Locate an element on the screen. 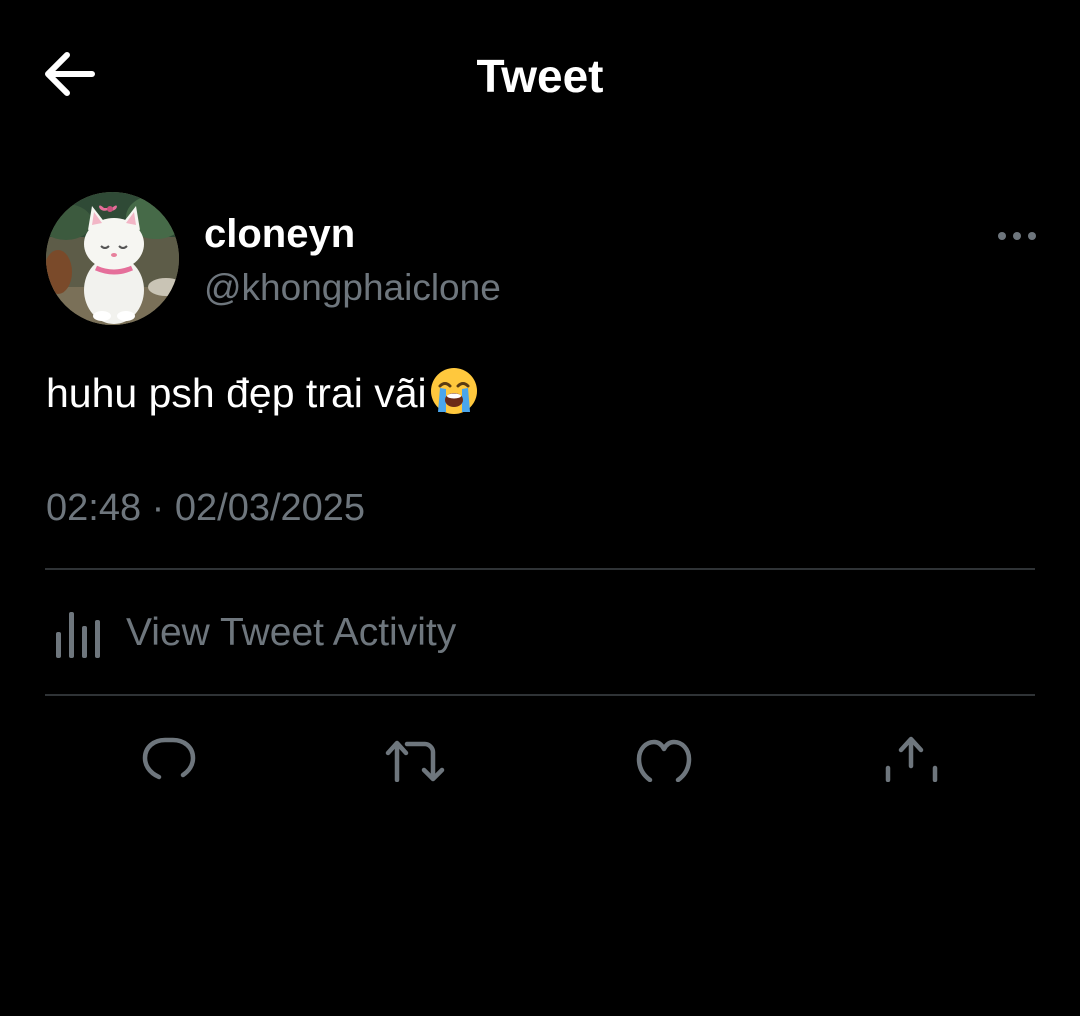 The height and width of the screenshot is (1016, 1080). more-options-button is located at coordinates (1017, 236).